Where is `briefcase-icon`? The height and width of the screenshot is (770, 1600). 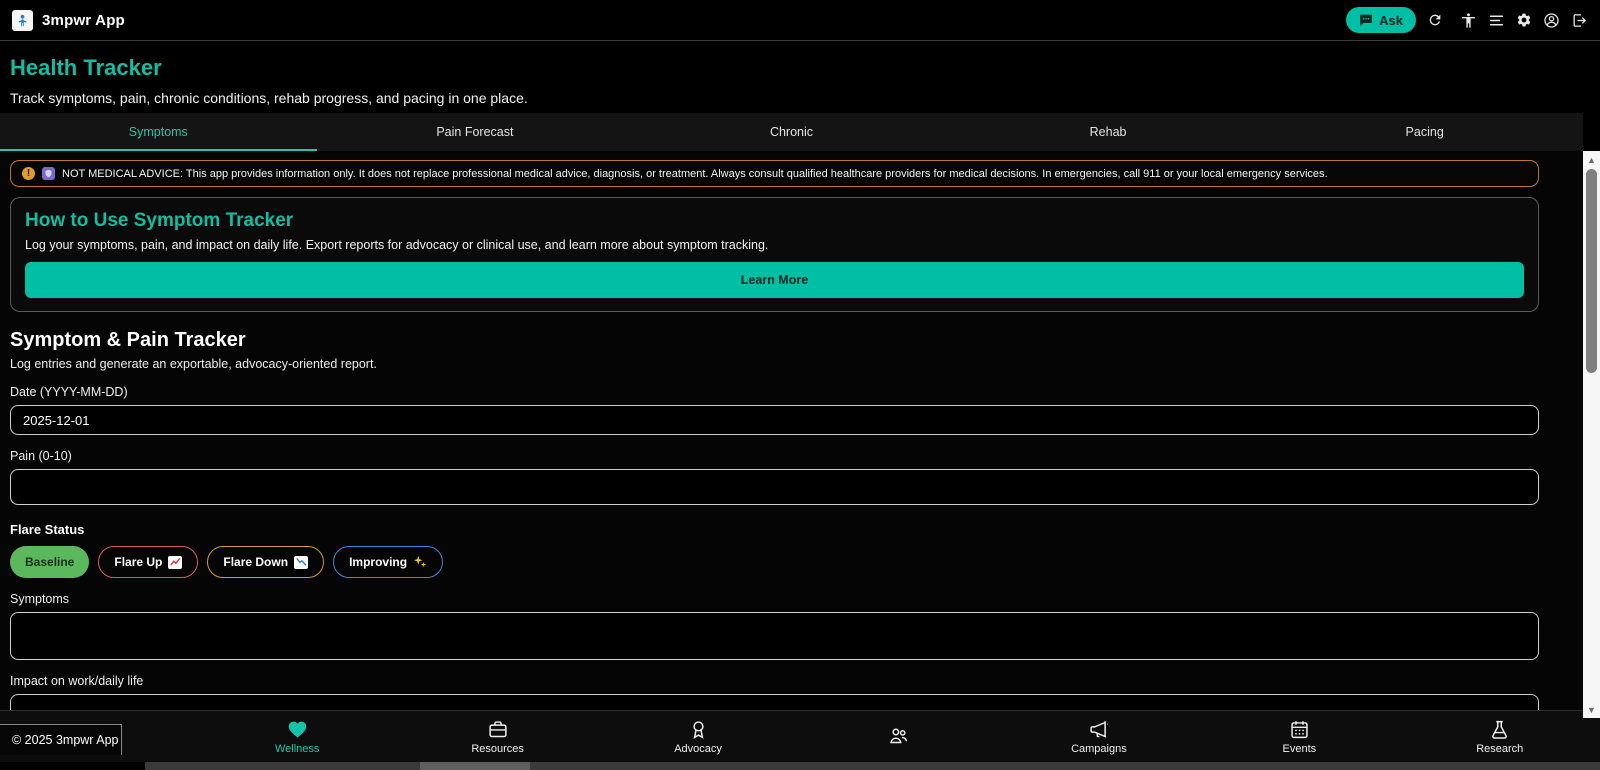
briefcase-icon is located at coordinates (498, 729).